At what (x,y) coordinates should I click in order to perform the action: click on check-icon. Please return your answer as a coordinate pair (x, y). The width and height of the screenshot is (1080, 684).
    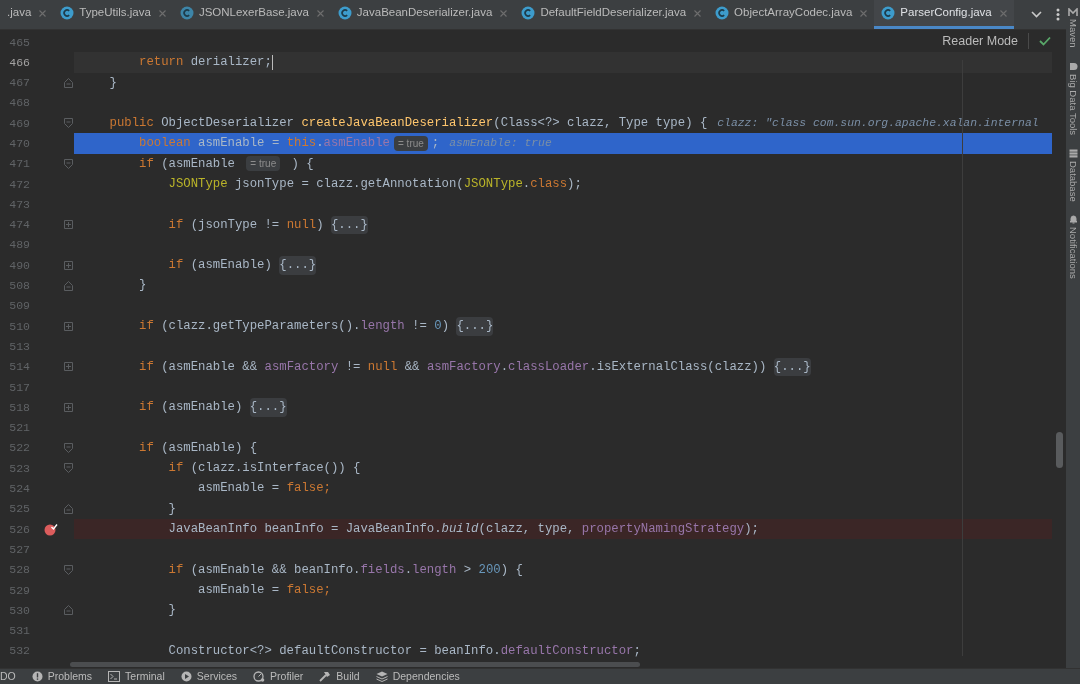
    Looking at the image, I should click on (1045, 41).